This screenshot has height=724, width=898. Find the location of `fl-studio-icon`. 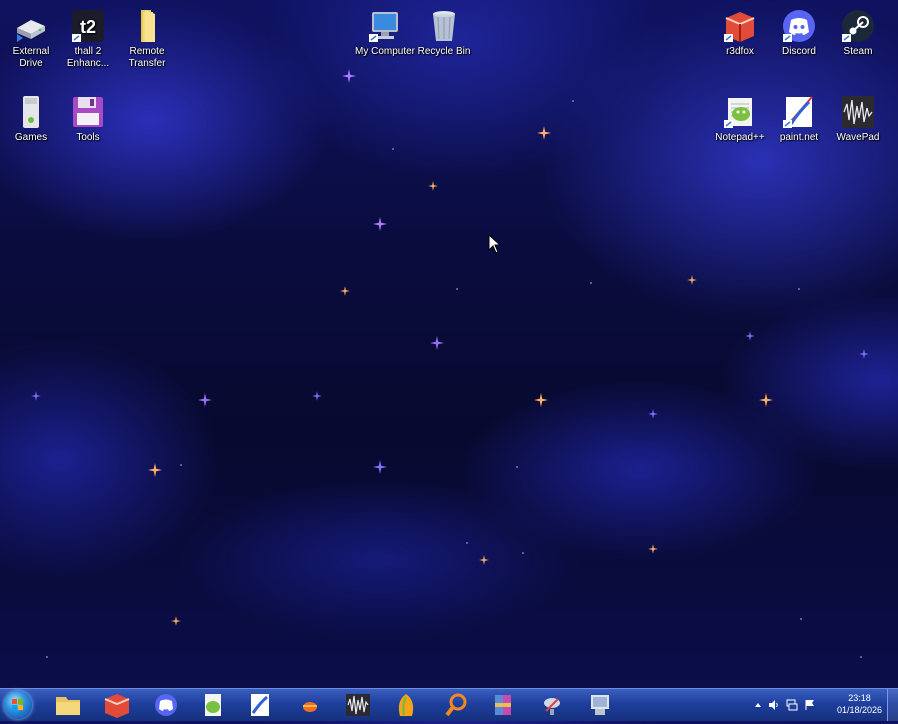

fl-studio-icon is located at coordinates (406, 705).